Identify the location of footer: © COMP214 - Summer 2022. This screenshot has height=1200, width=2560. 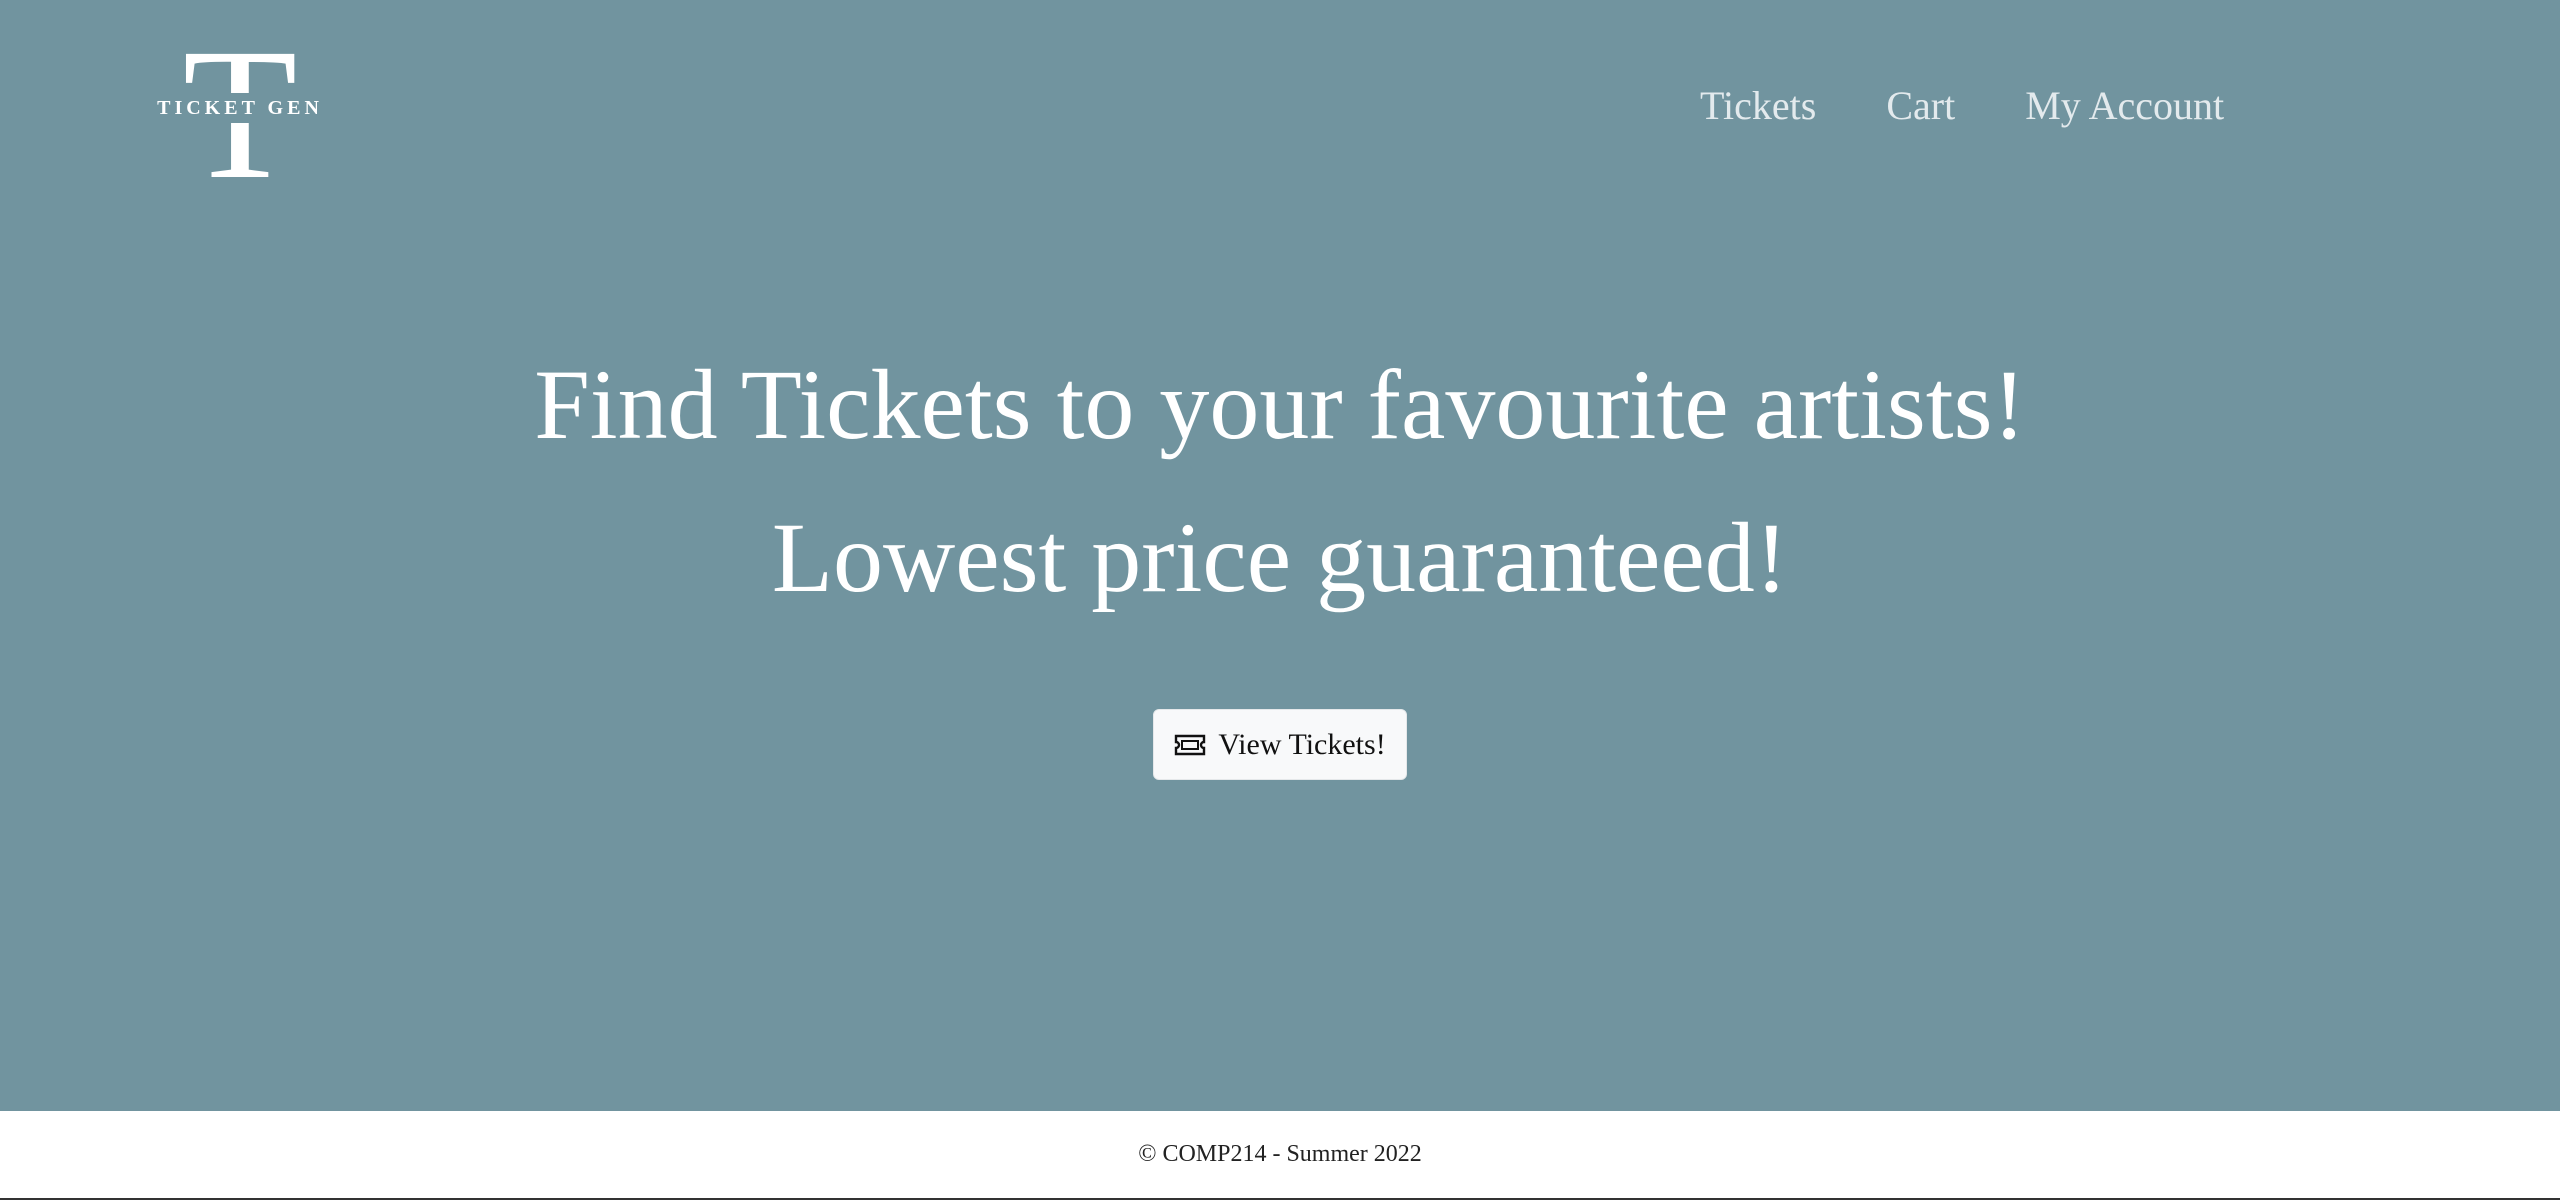
(1280, 1155).